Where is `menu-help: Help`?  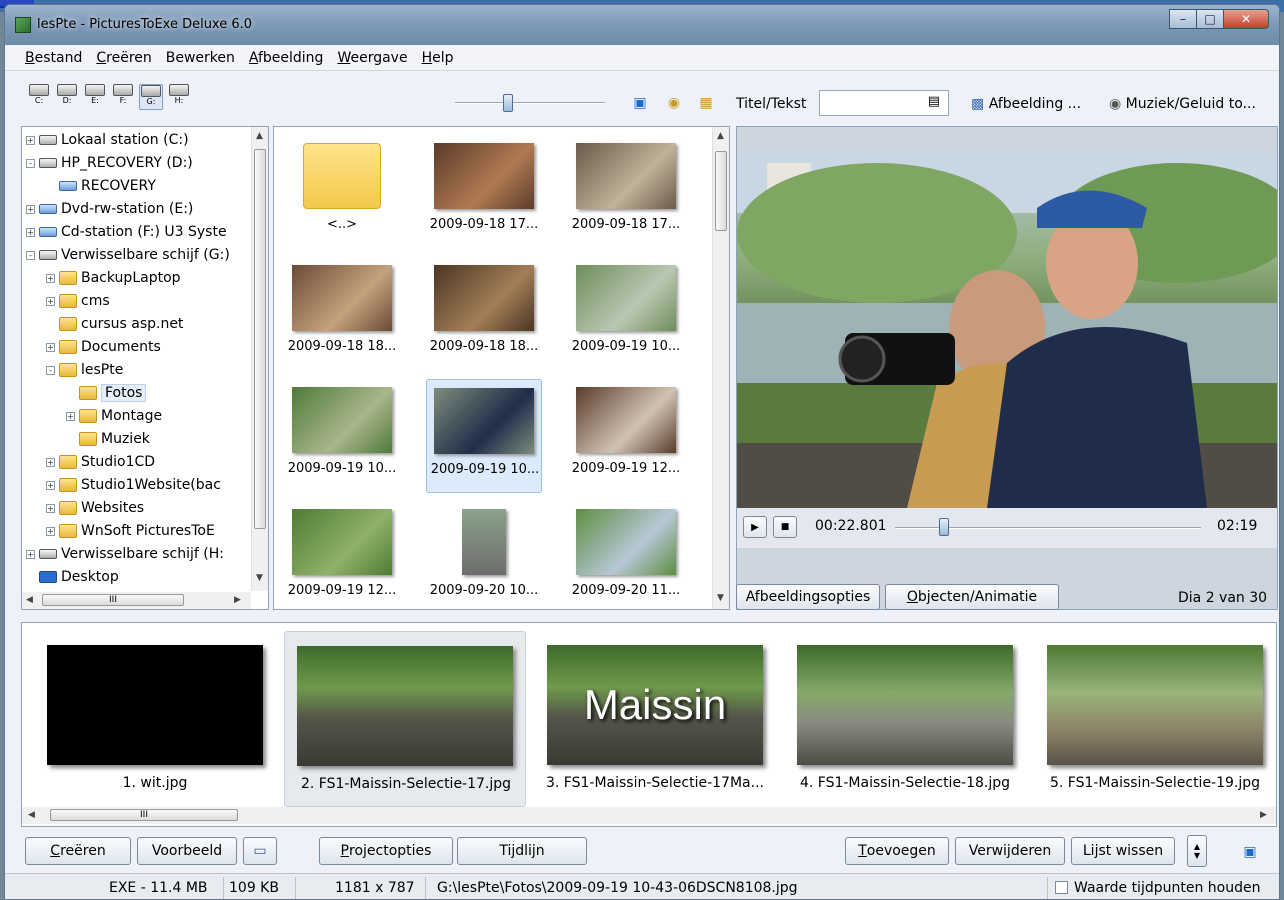
menu-help: Help is located at coordinates (438, 58).